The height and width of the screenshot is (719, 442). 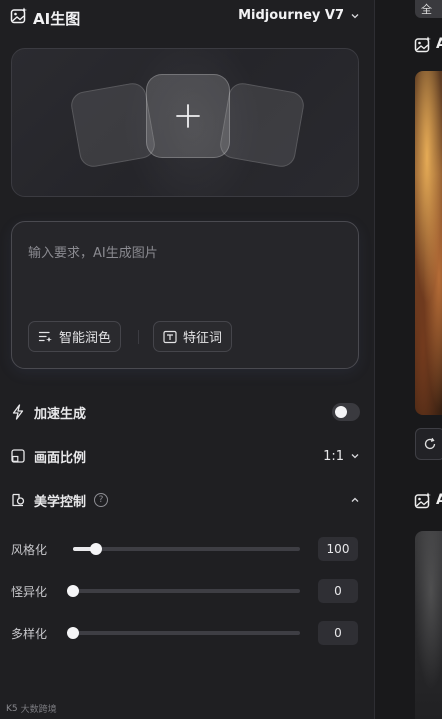 I want to click on toggle-track, so click(x=346, y=412).